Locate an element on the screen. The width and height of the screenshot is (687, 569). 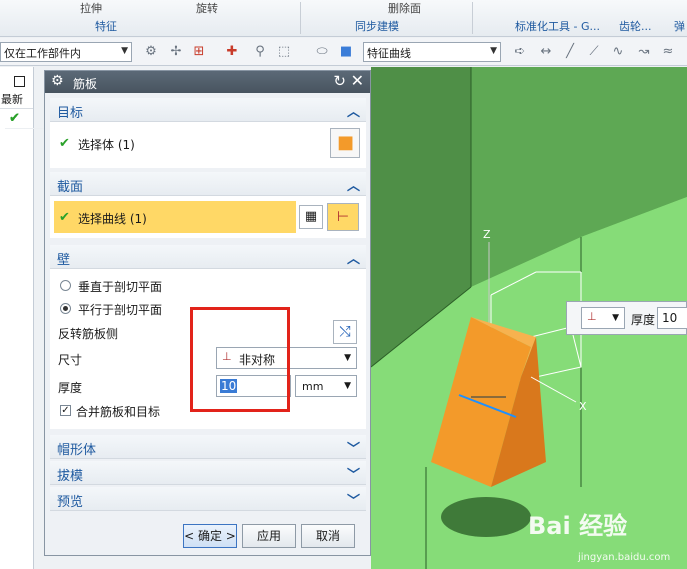
axis-z-label: Z is located at coordinates (487, 234).